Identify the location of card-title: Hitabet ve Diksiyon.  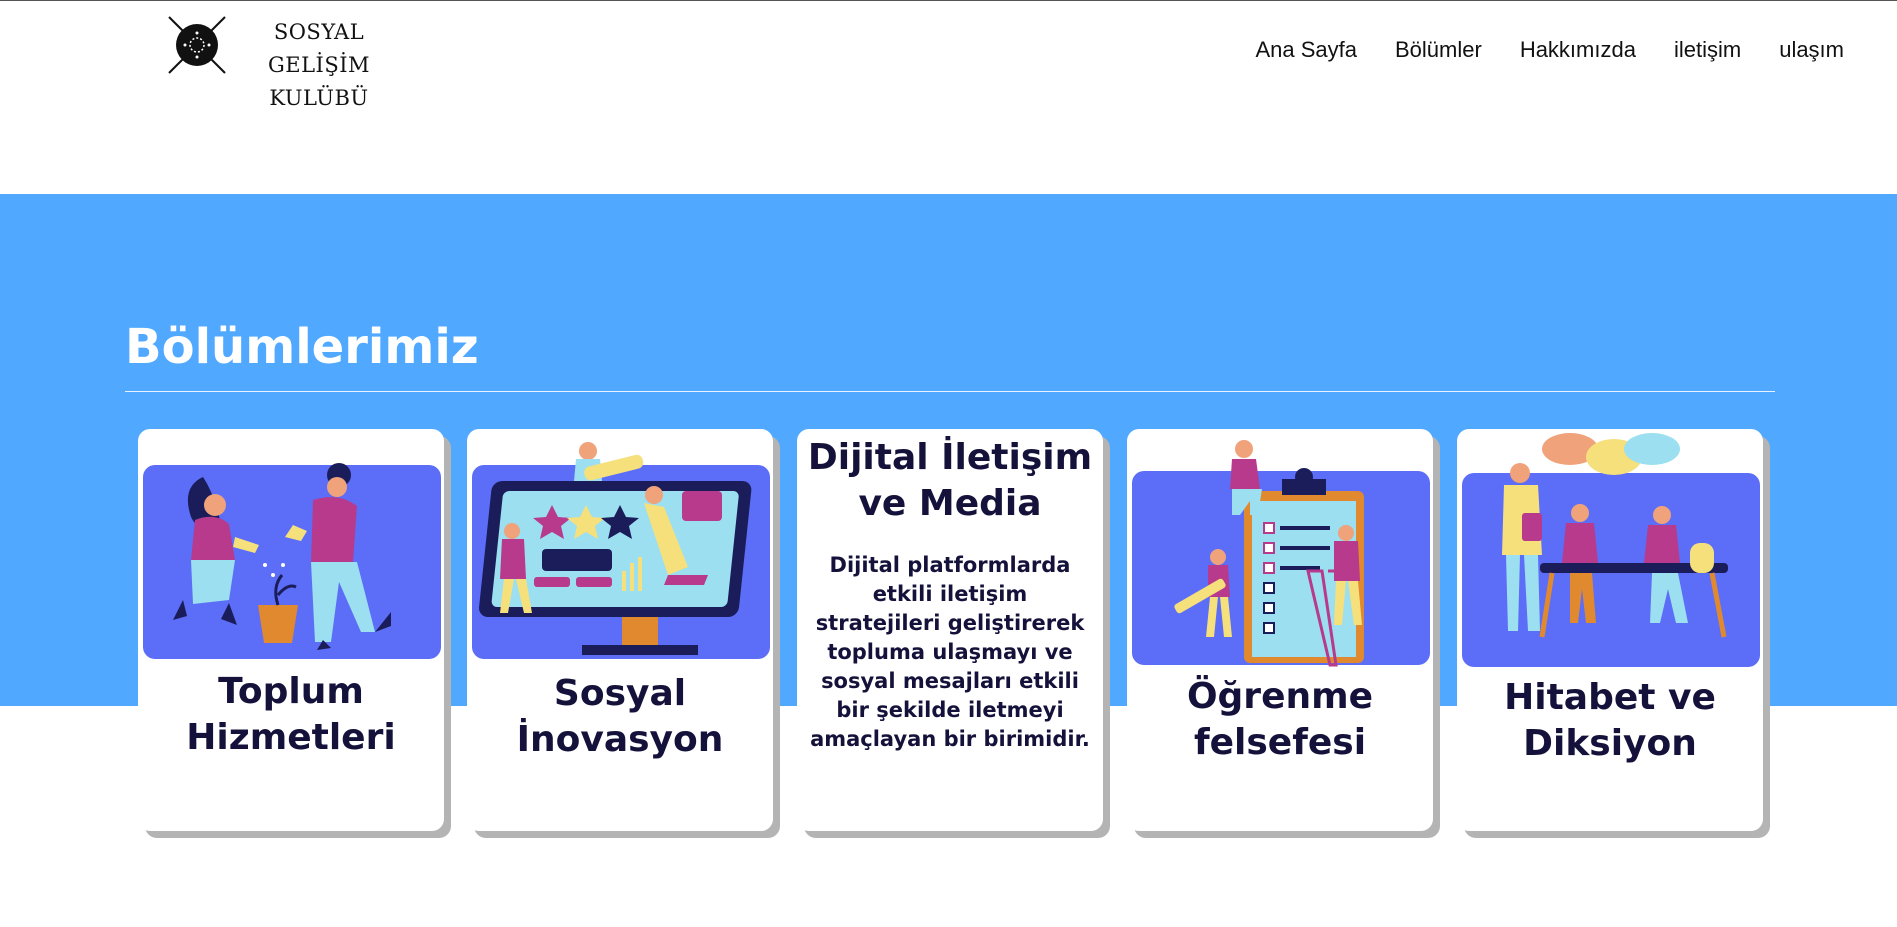
(1610, 720).